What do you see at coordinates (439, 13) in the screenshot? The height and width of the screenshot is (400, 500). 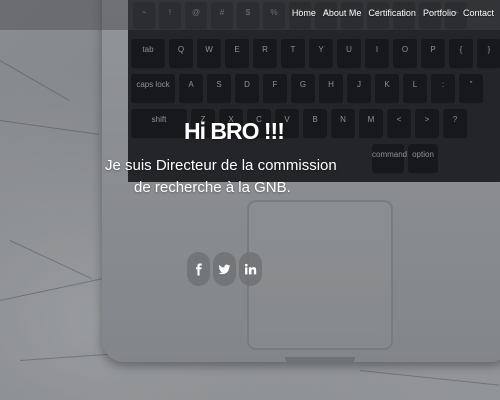 I see `nav-link-portfolio: Portfolio` at bounding box center [439, 13].